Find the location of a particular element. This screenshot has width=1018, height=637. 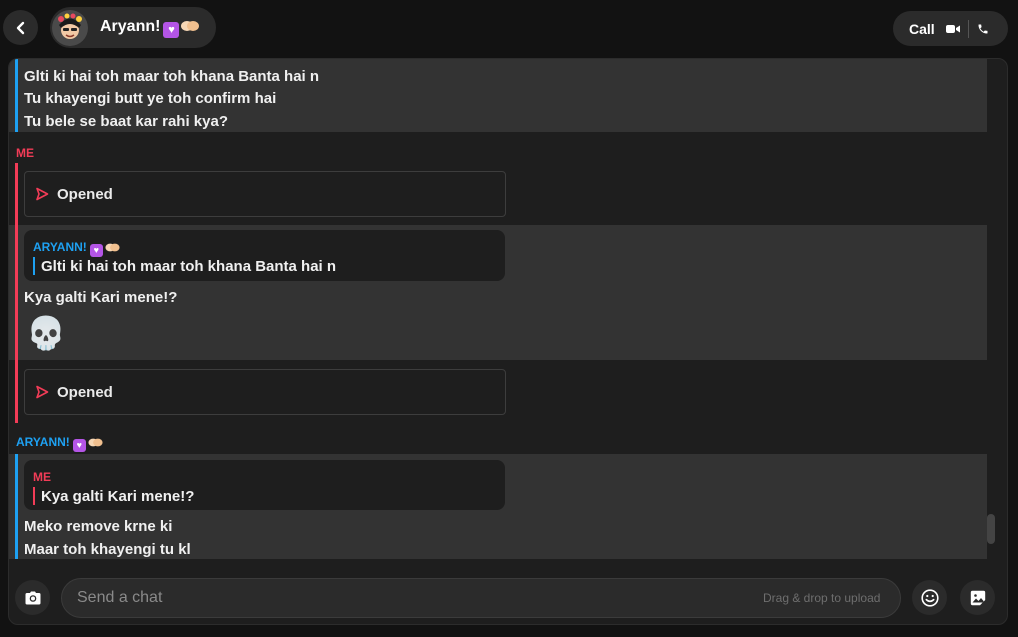

call-button: Call is located at coordinates (922, 29).